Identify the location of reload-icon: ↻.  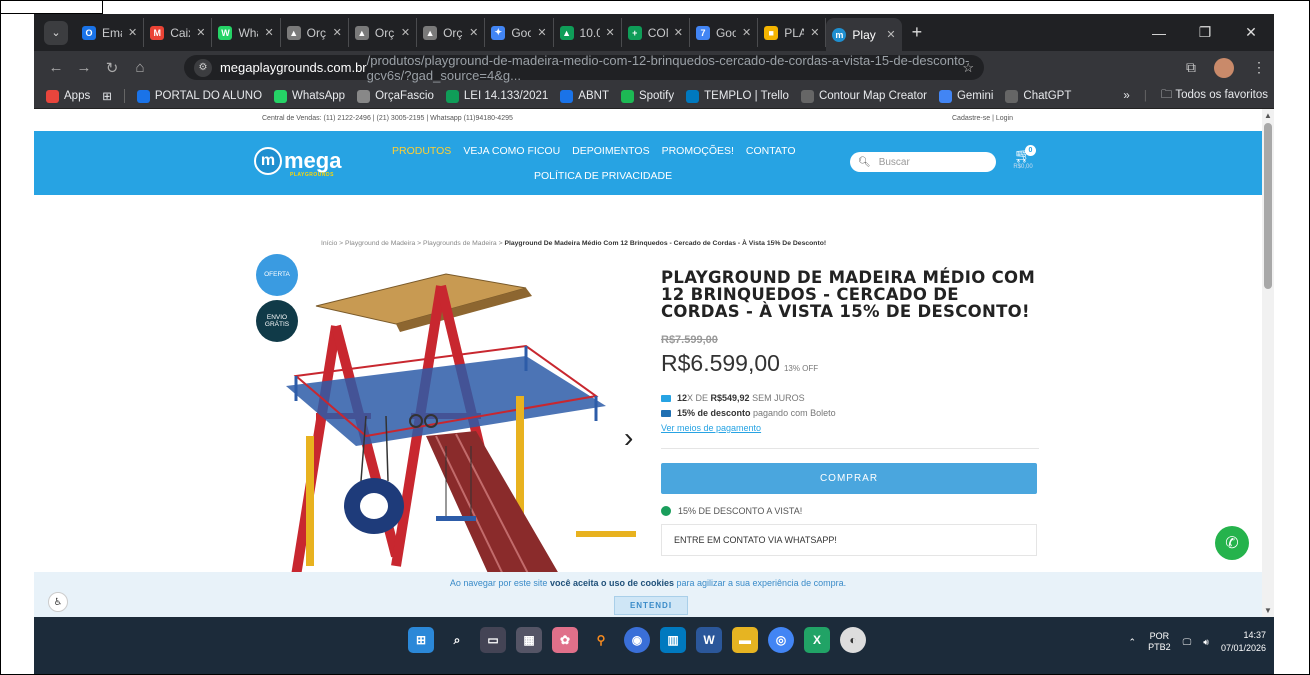
(112, 68).